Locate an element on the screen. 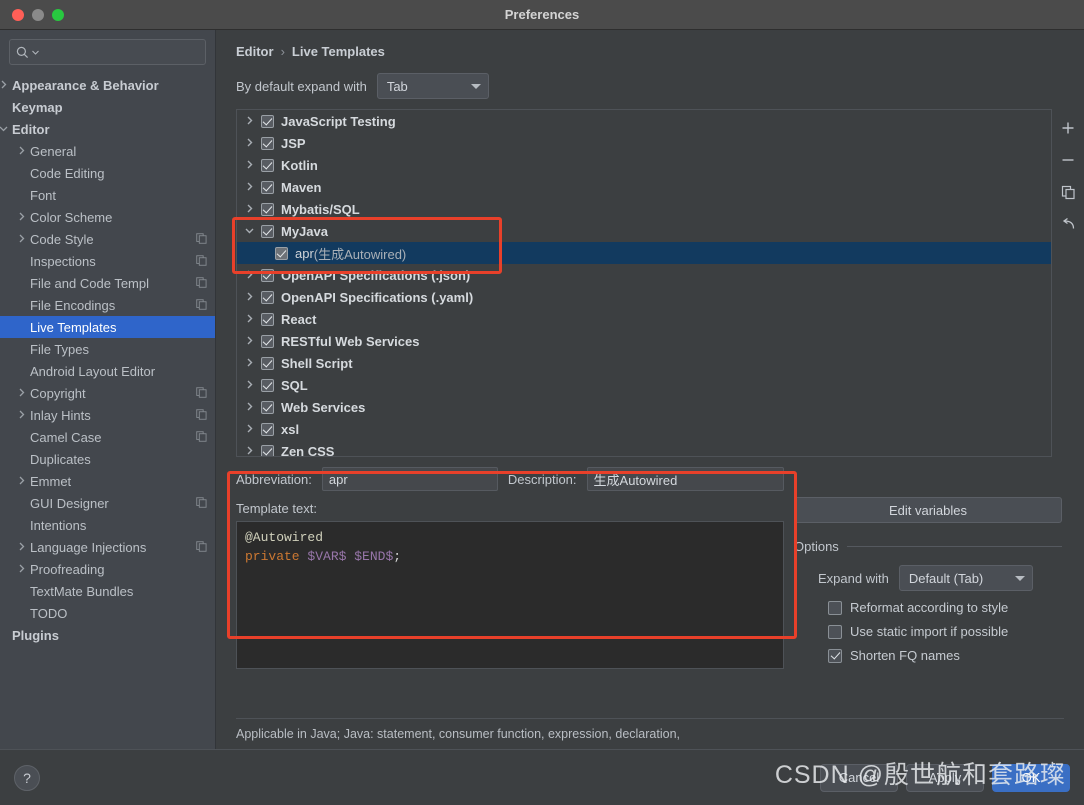 The width and height of the screenshot is (1084, 805). template-row: Web Services is located at coordinates (644, 407).